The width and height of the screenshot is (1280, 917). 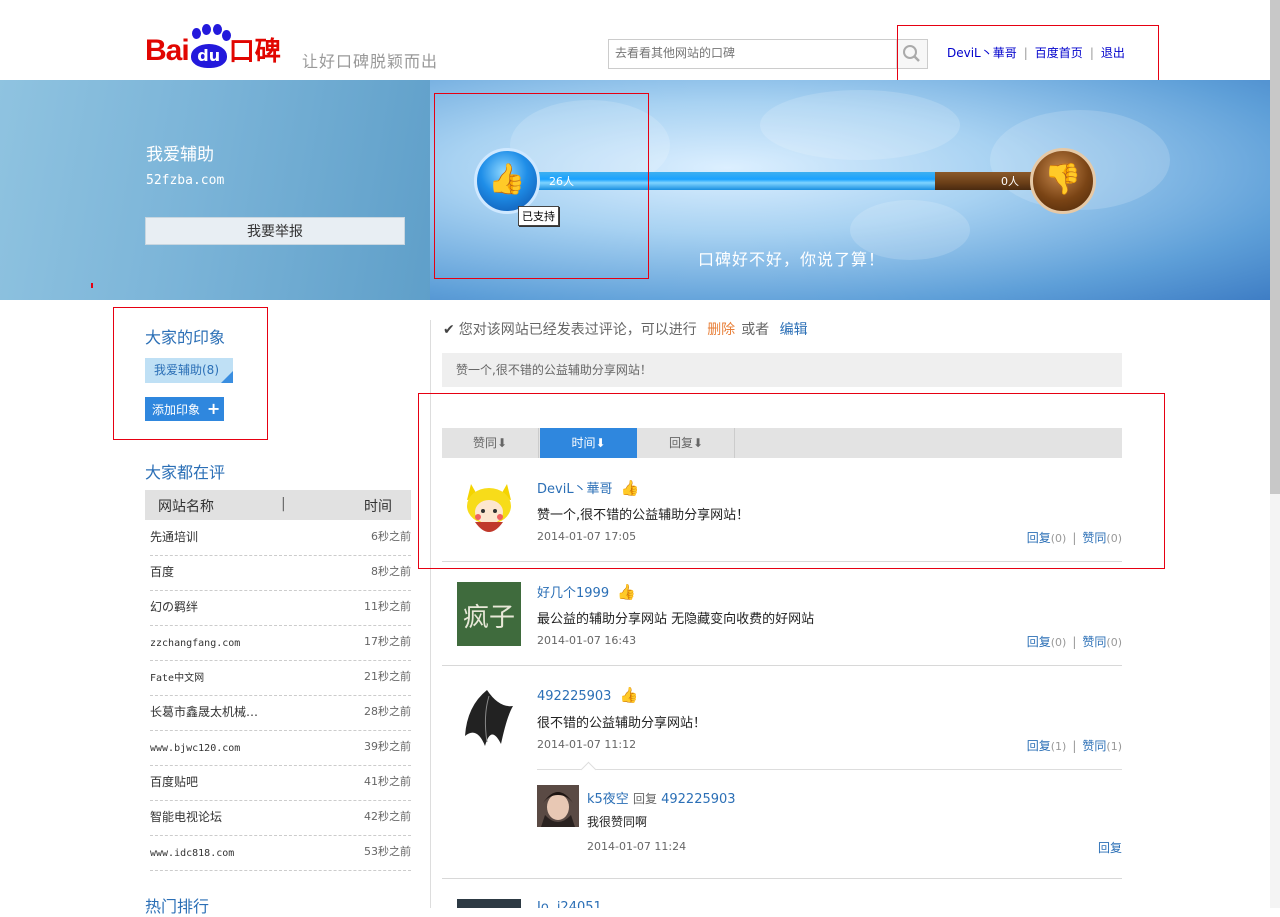 I want to click on logout-link: 退出, so click(x=1113, y=53).